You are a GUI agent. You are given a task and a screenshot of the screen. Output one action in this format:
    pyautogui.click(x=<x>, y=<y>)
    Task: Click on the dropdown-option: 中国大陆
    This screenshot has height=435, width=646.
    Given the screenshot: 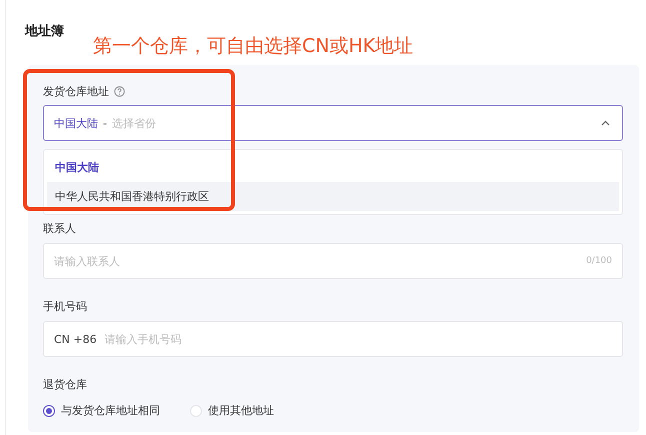 What is the action you would take?
    pyautogui.click(x=333, y=167)
    